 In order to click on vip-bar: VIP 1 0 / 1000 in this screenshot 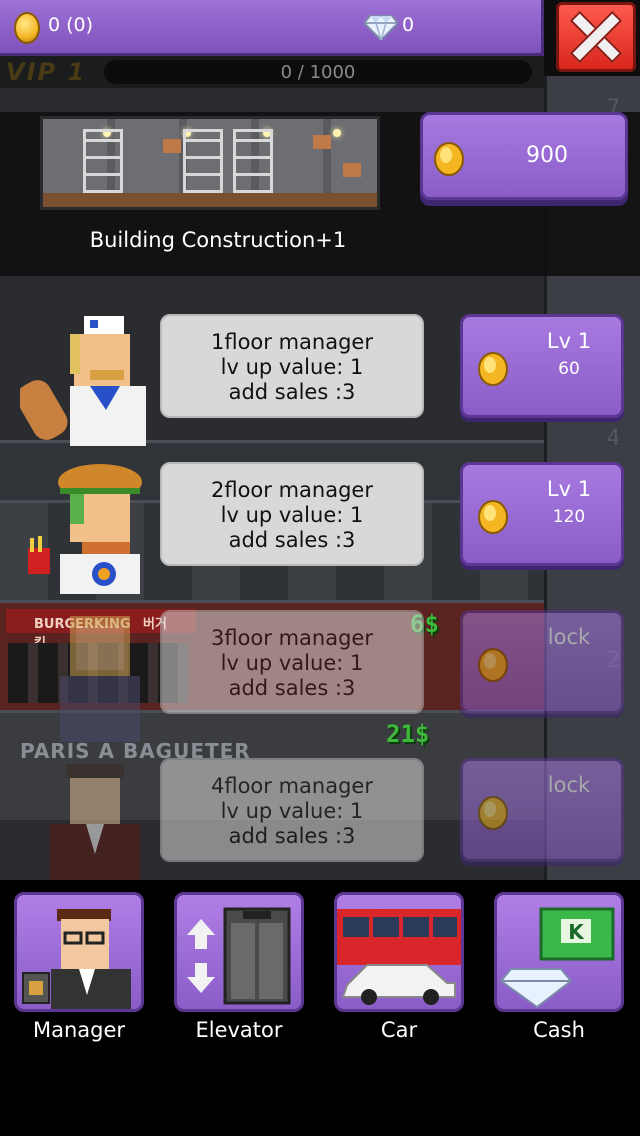, I will do `click(272, 72)`.